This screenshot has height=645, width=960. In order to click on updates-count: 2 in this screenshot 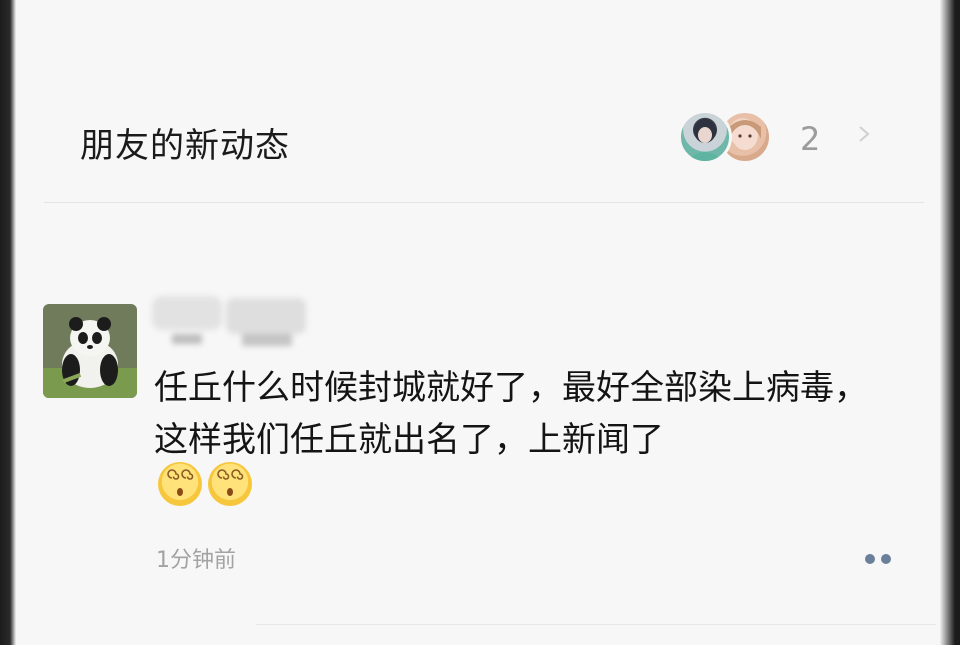, I will do `click(810, 139)`.